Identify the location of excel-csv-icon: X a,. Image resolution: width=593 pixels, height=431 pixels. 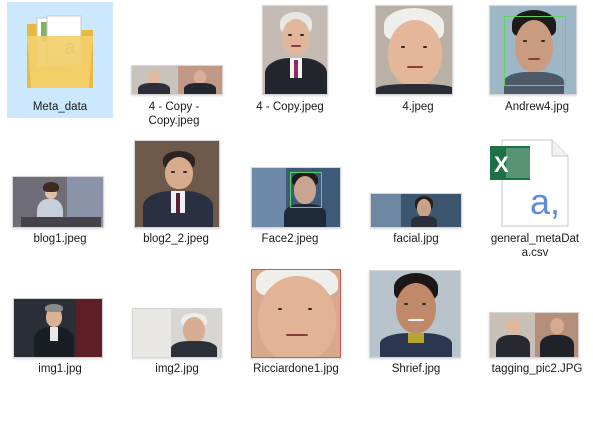
(535, 182).